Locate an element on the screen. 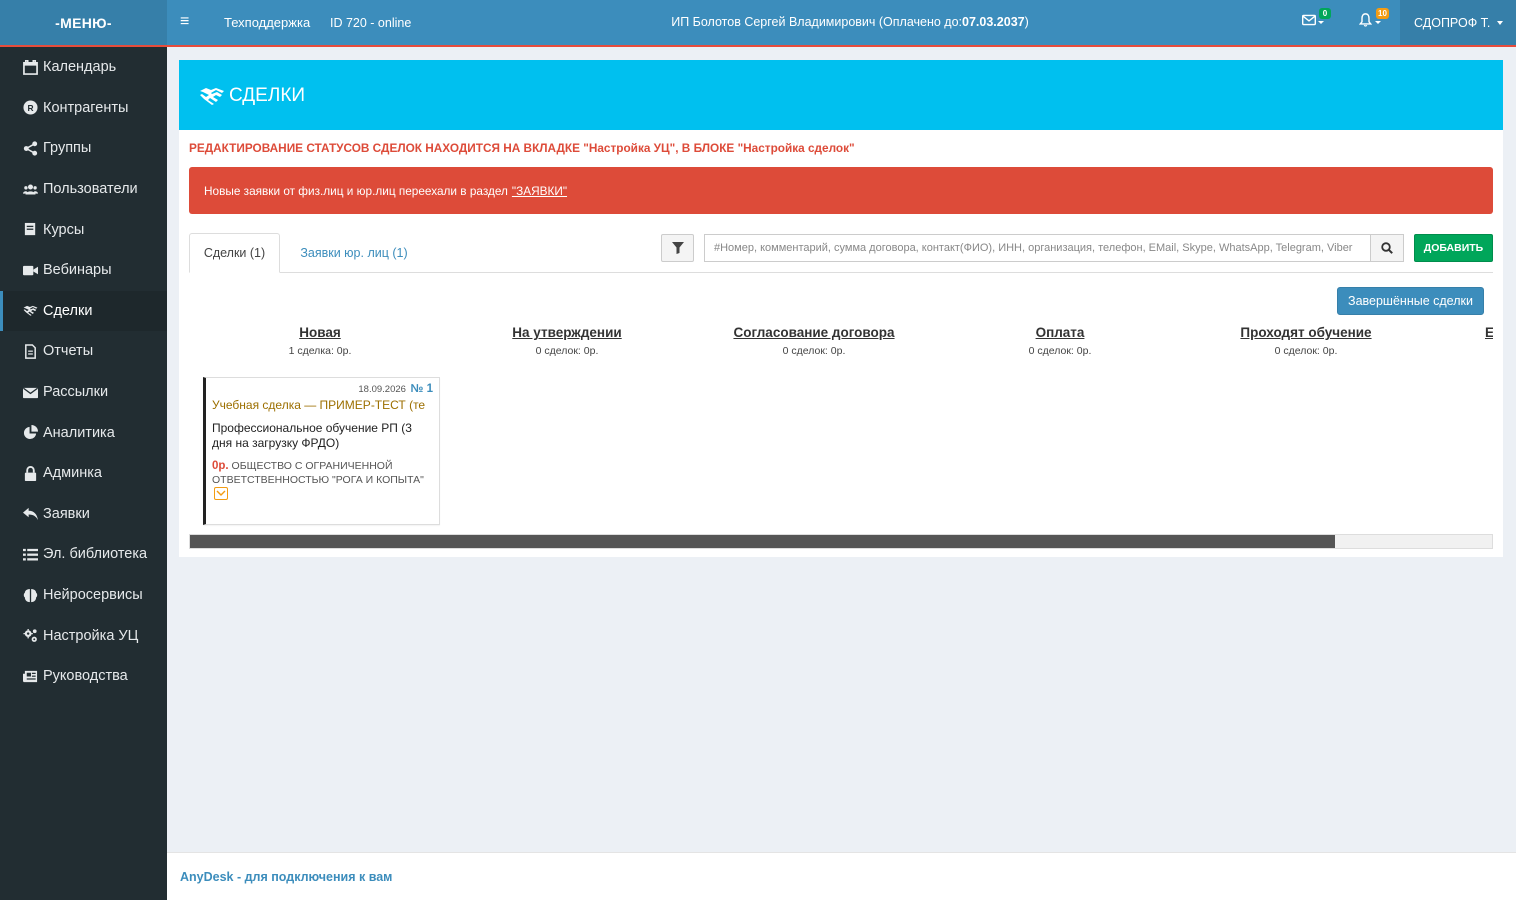 The height and width of the screenshot is (900, 1516). column-title: Е is located at coordinates (1489, 332).